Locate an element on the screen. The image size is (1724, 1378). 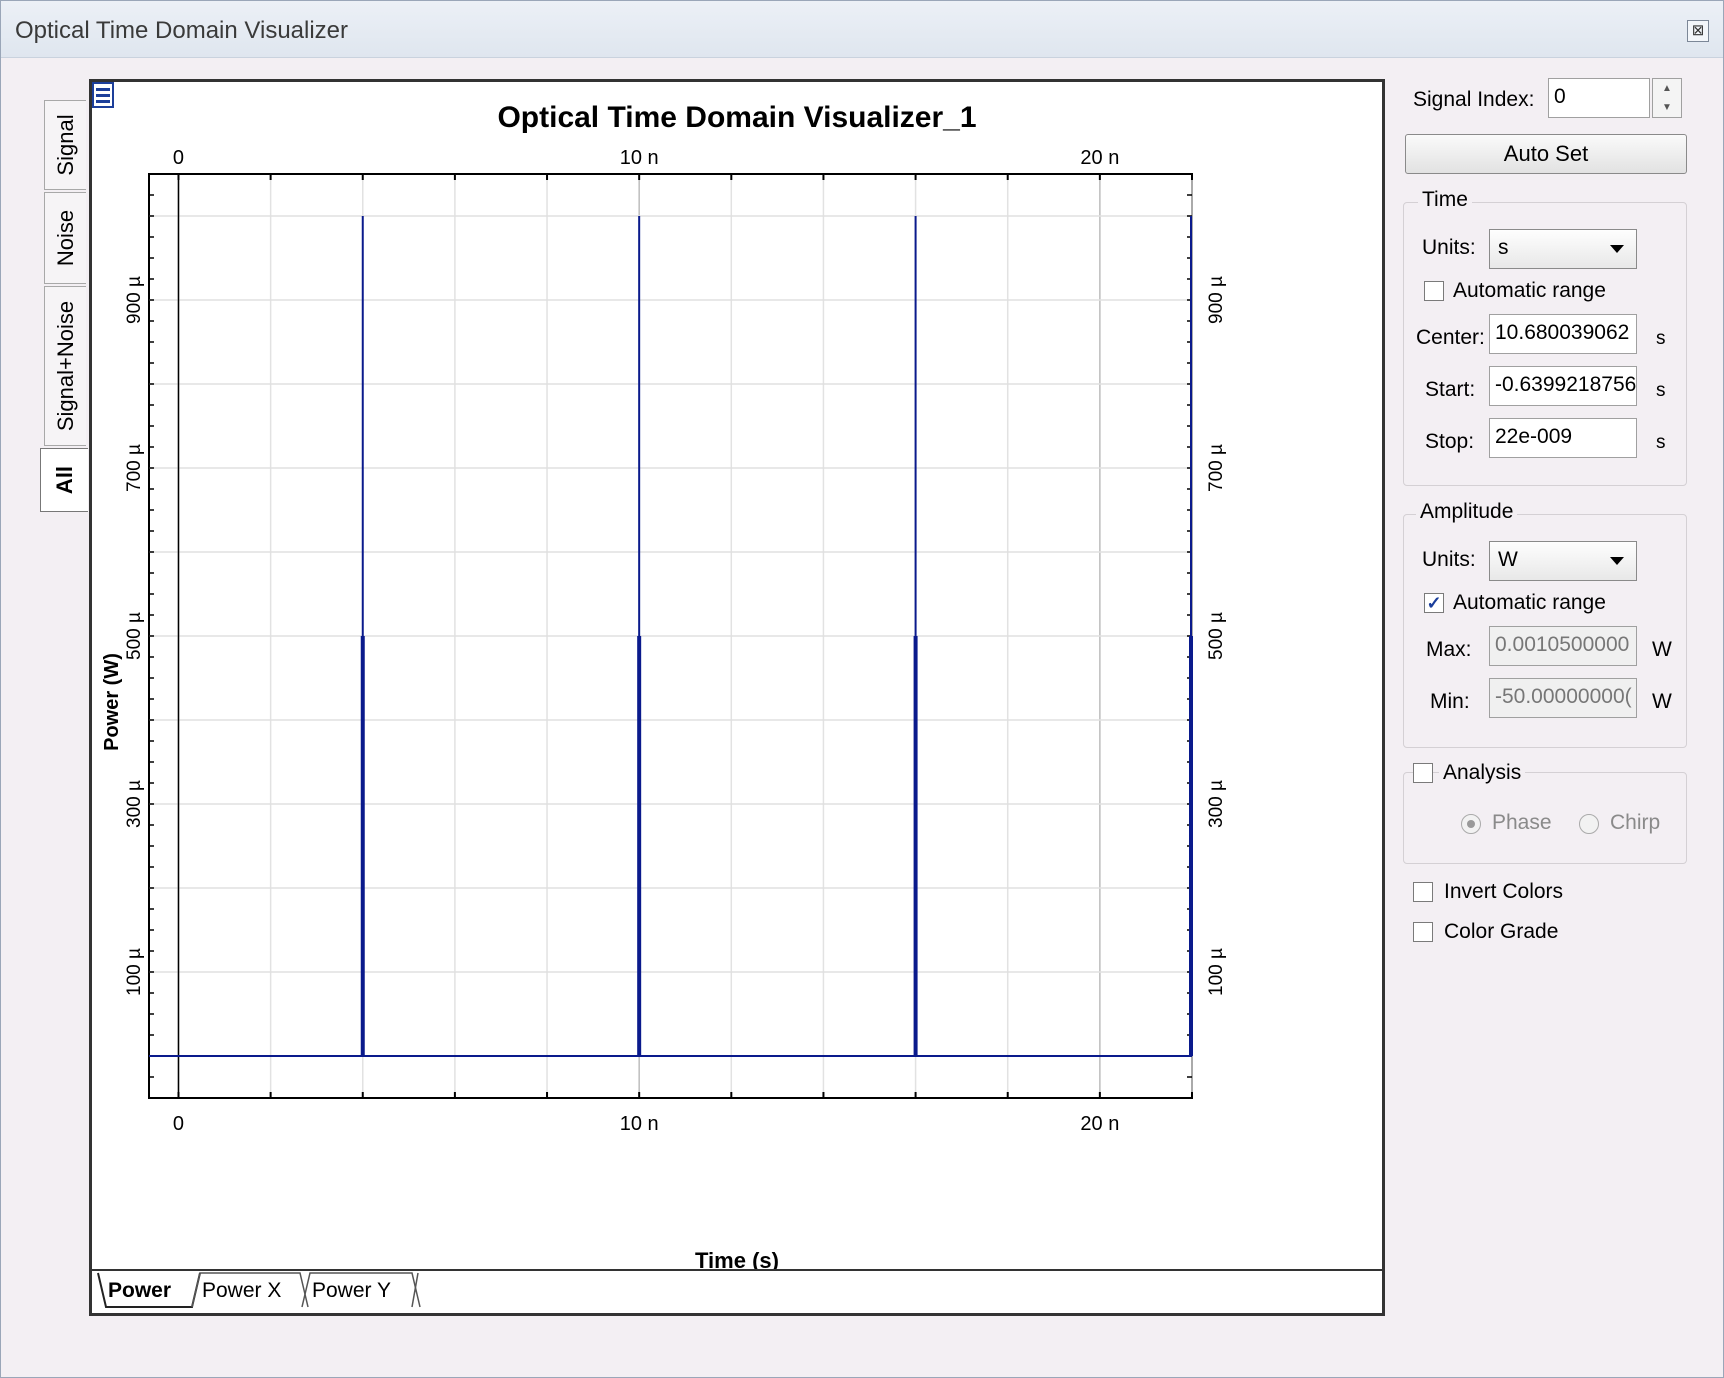
auto-set-button: Auto Set is located at coordinates (1546, 154).